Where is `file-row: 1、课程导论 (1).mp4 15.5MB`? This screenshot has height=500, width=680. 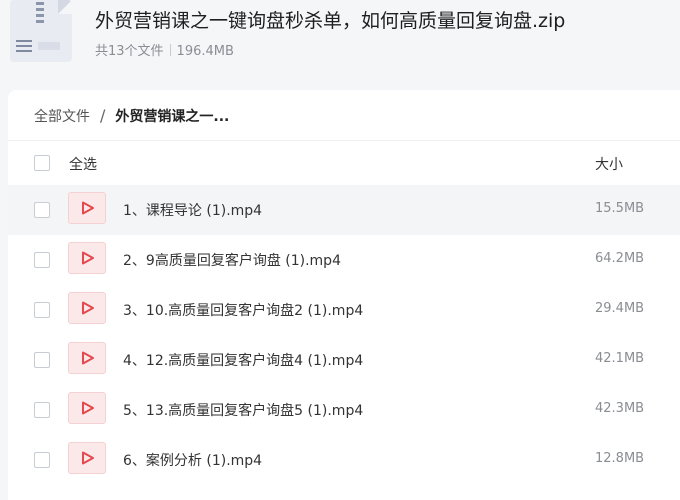 file-row: 1、课程导论 (1).mp4 15.5MB is located at coordinates (344, 210).